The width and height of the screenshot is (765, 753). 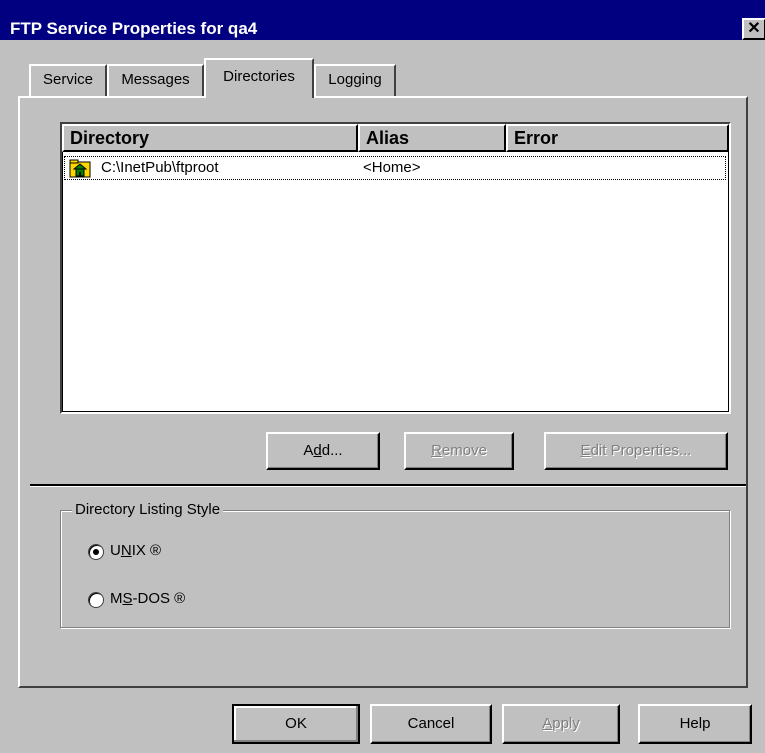 I want to click on listing-style-group, so click(x=395, y=569).